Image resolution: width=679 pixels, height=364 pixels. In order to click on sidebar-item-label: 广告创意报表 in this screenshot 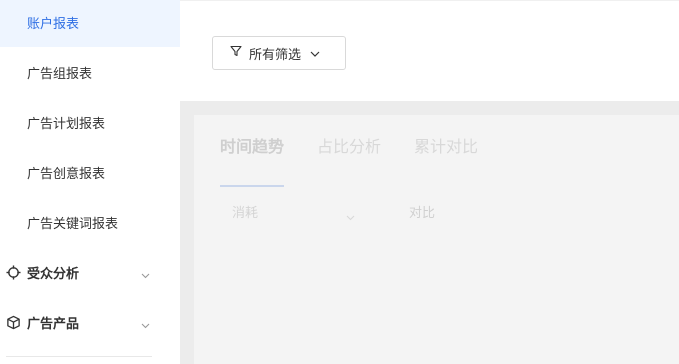, I will do `click(66, 174)`.